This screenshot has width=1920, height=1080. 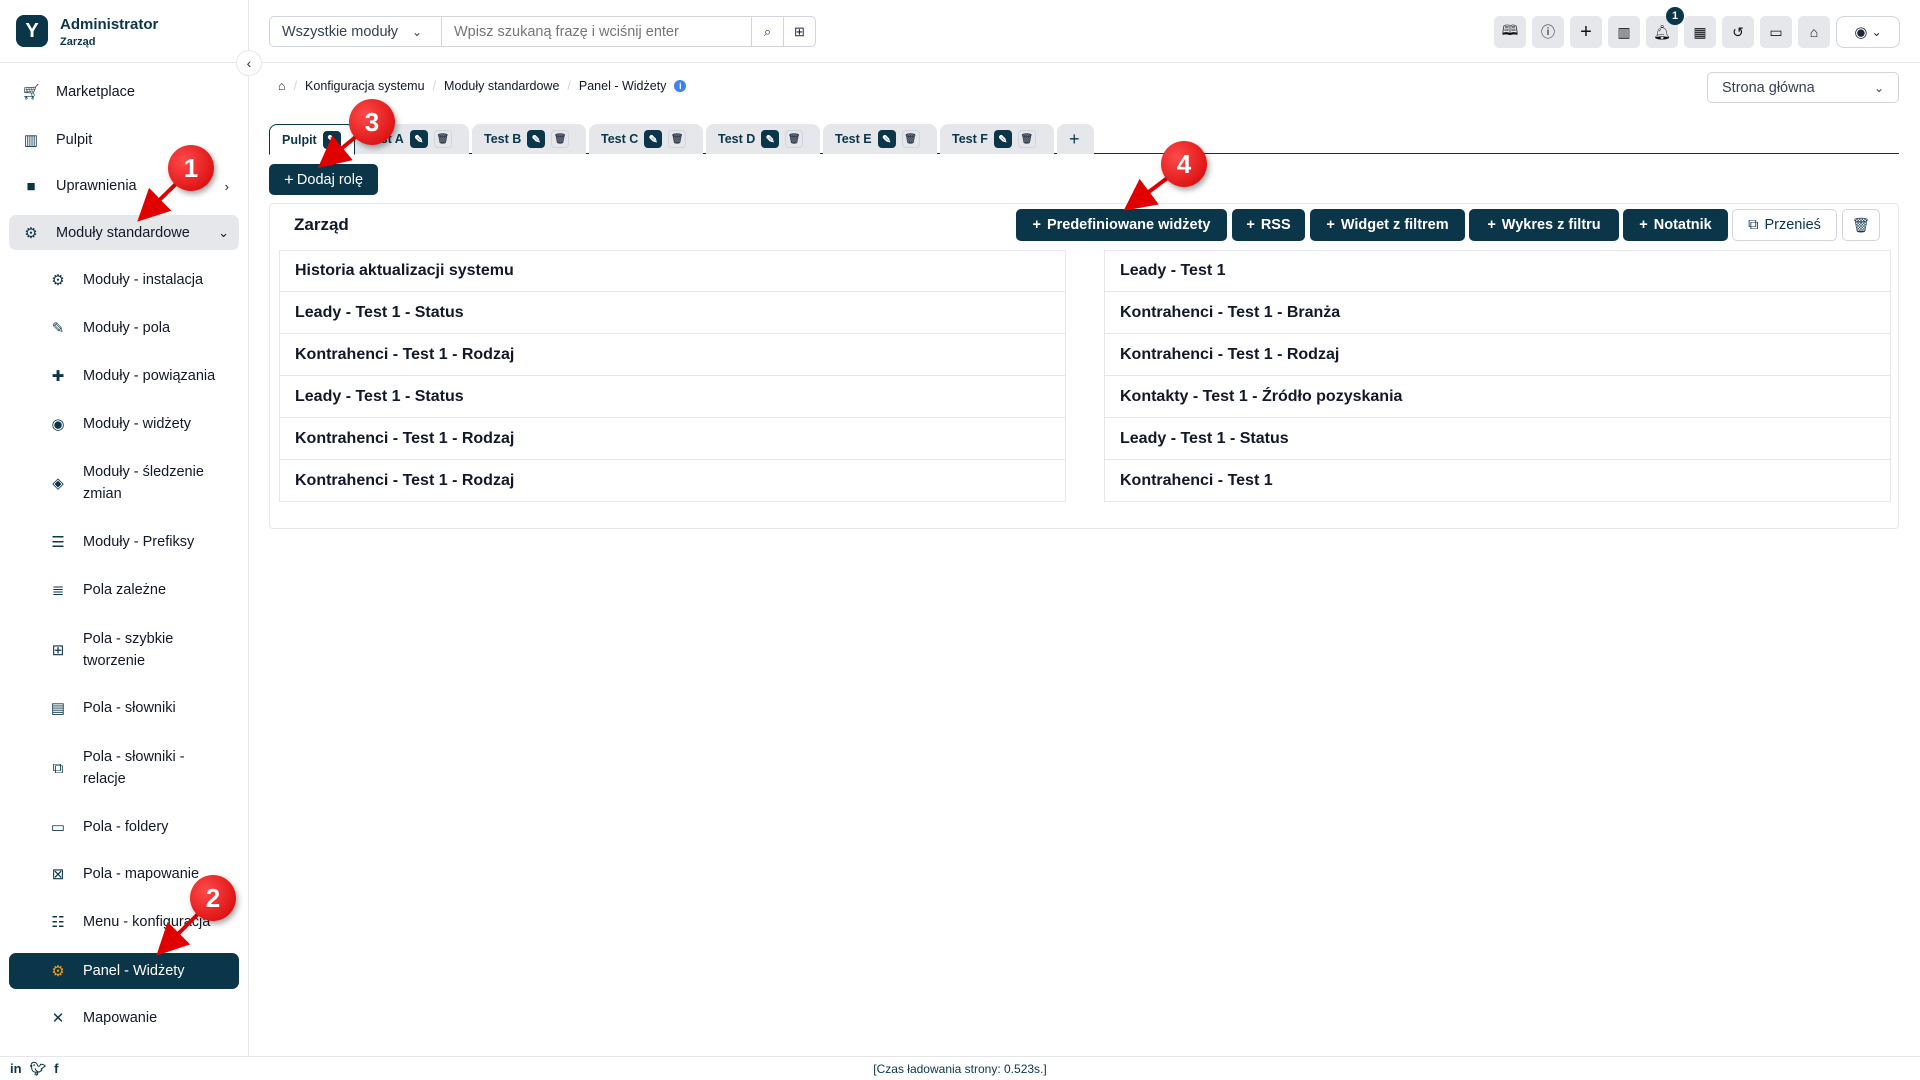 I want to click on library-icon: ▥, so click(x=1624, y=31).